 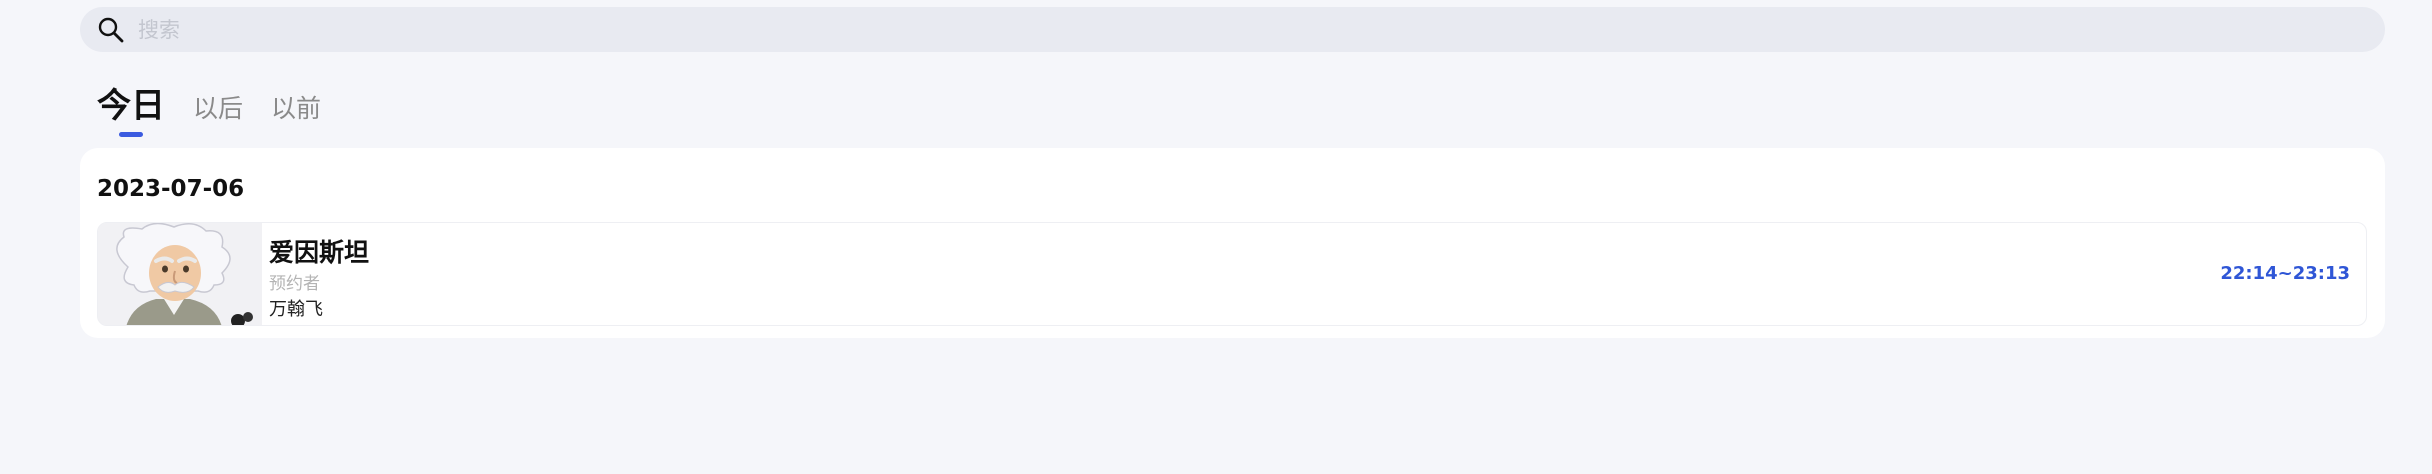 I want to click on tab-today: 今日, so click(x=131, y=107).